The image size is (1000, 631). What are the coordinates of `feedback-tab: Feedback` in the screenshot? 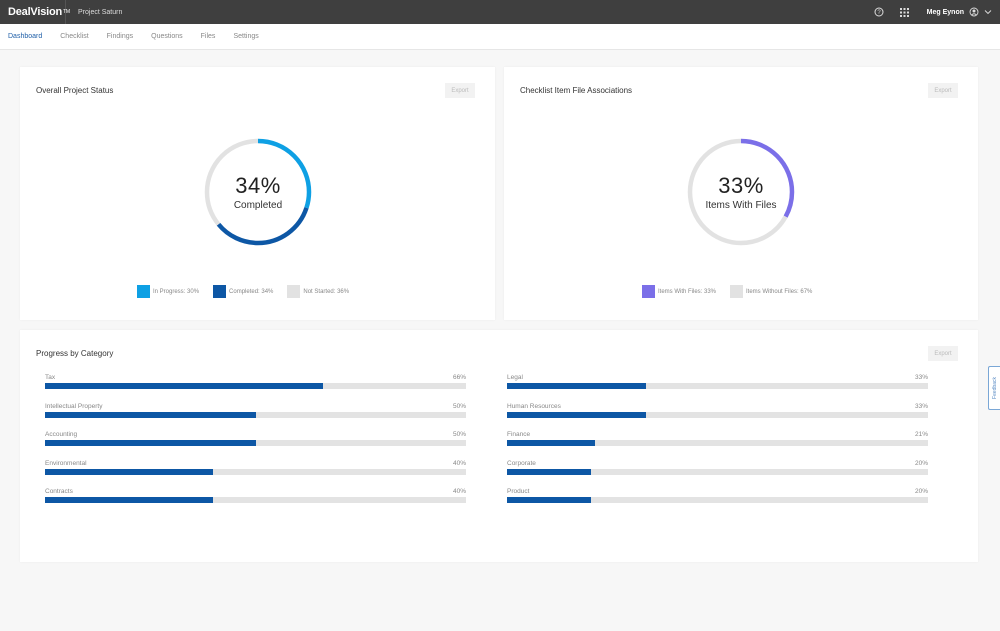 It's located at (994, 388).